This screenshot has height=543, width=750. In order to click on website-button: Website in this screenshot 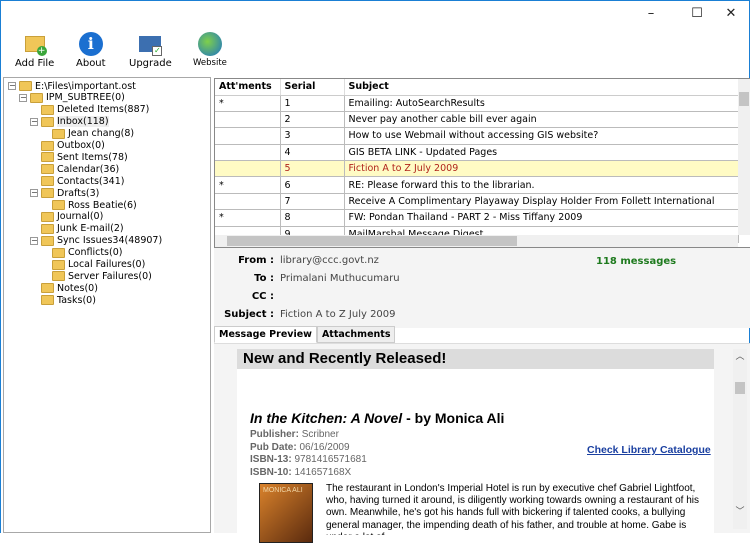, I will do `click(210, 50)`.